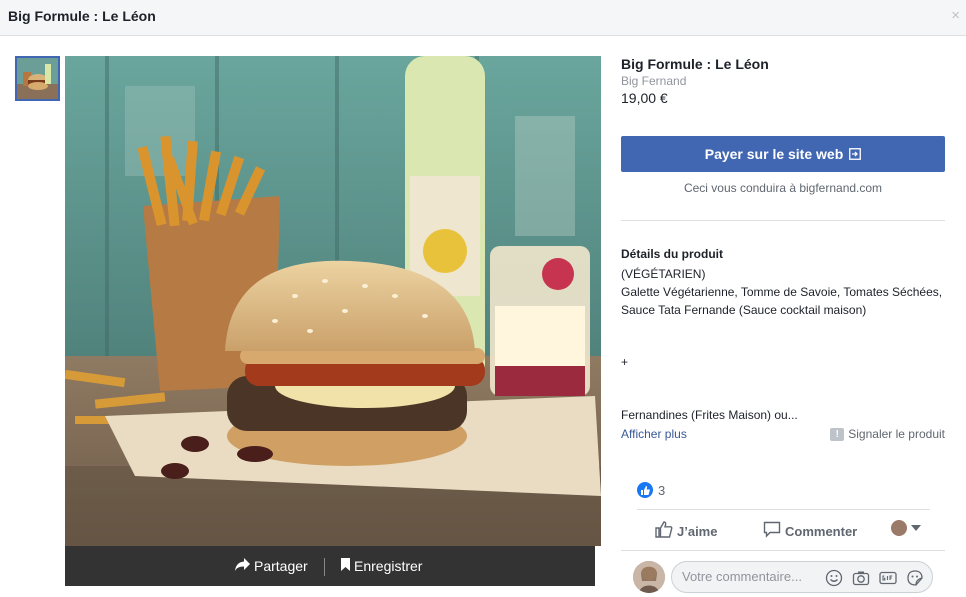  What do you see at coordinates (672, 254) in the screenshot?
I see `details-heading: Détails du produit` at bounding box center [672, 254].